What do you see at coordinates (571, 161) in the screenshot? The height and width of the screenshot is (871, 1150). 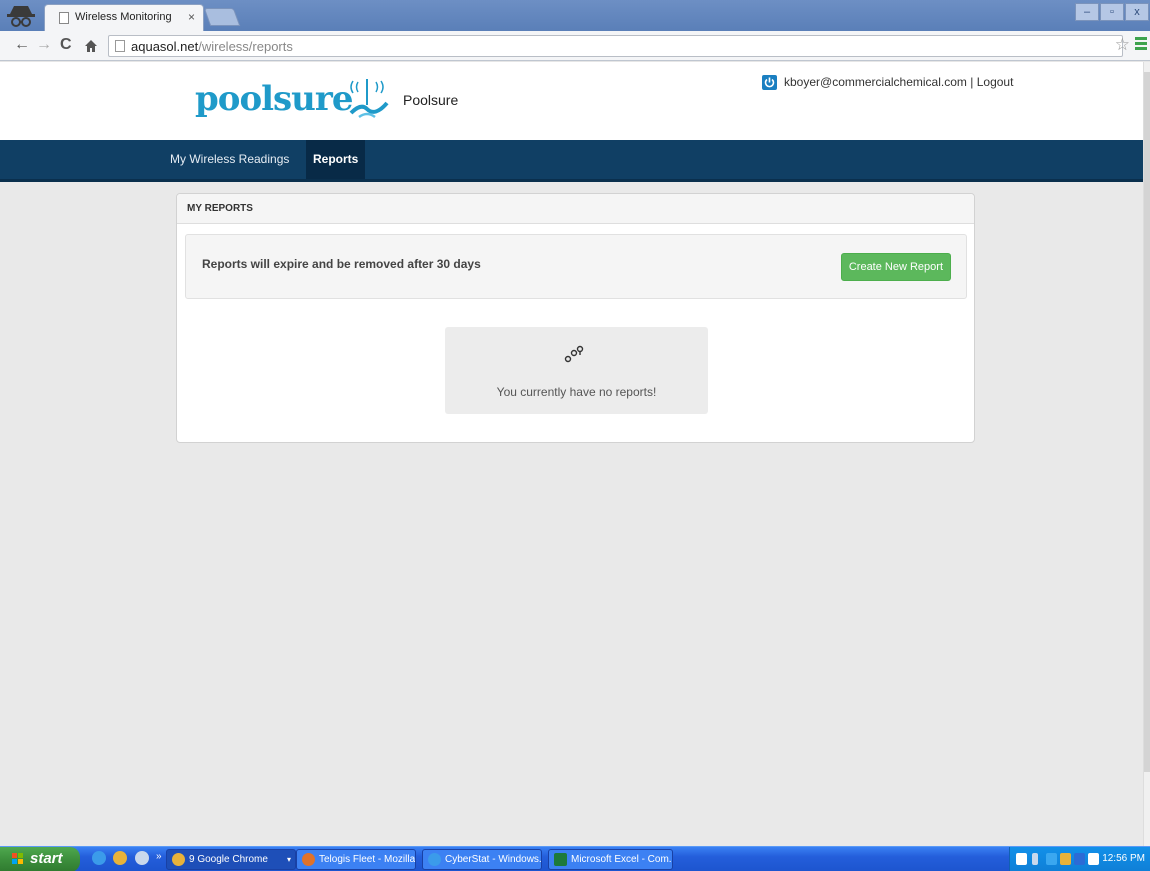 I see `main-navigation: My Wireless Readings Reports` at bounding box center [571, 161].